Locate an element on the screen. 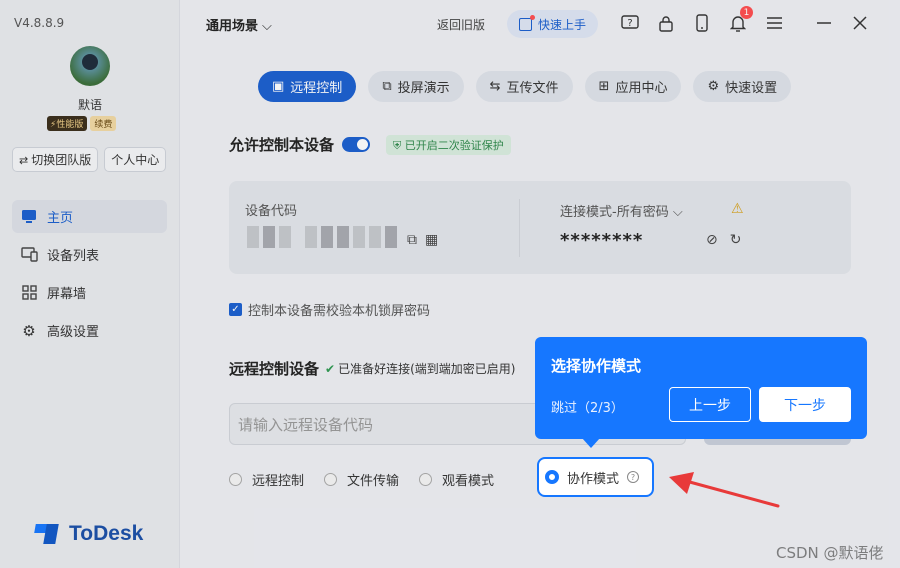 The height and width of the screenshot is (568, 900). eye-off-icon: ⊘ is located at coordinates (712, 240).